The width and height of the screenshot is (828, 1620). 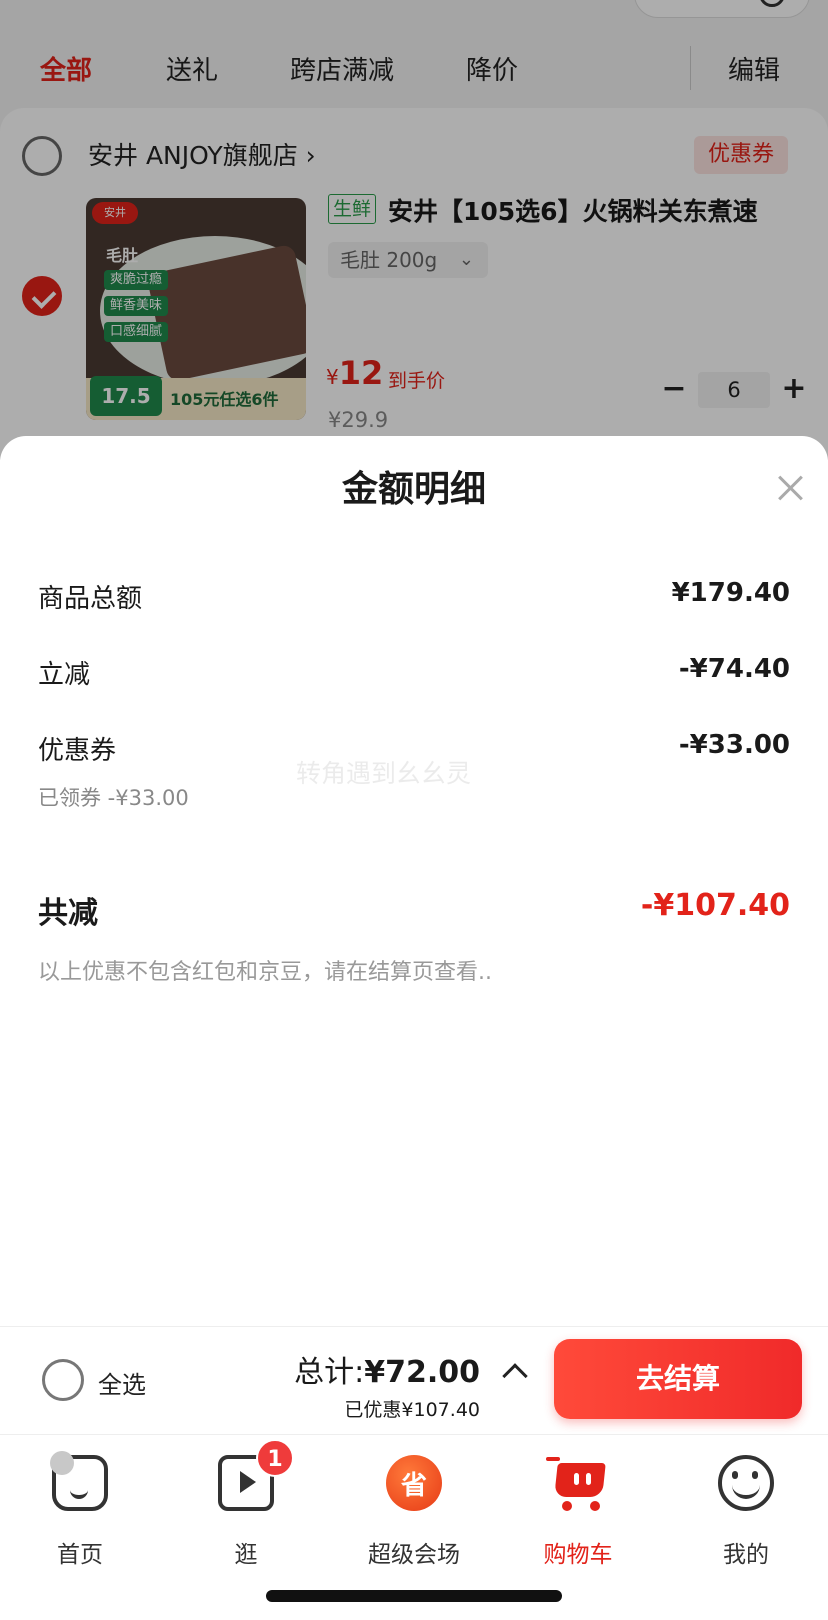 What do you see at coordinates (64, 675) in the screenshot?
I see `instant-discount-label: 立减` at bounding box center [64, 675].